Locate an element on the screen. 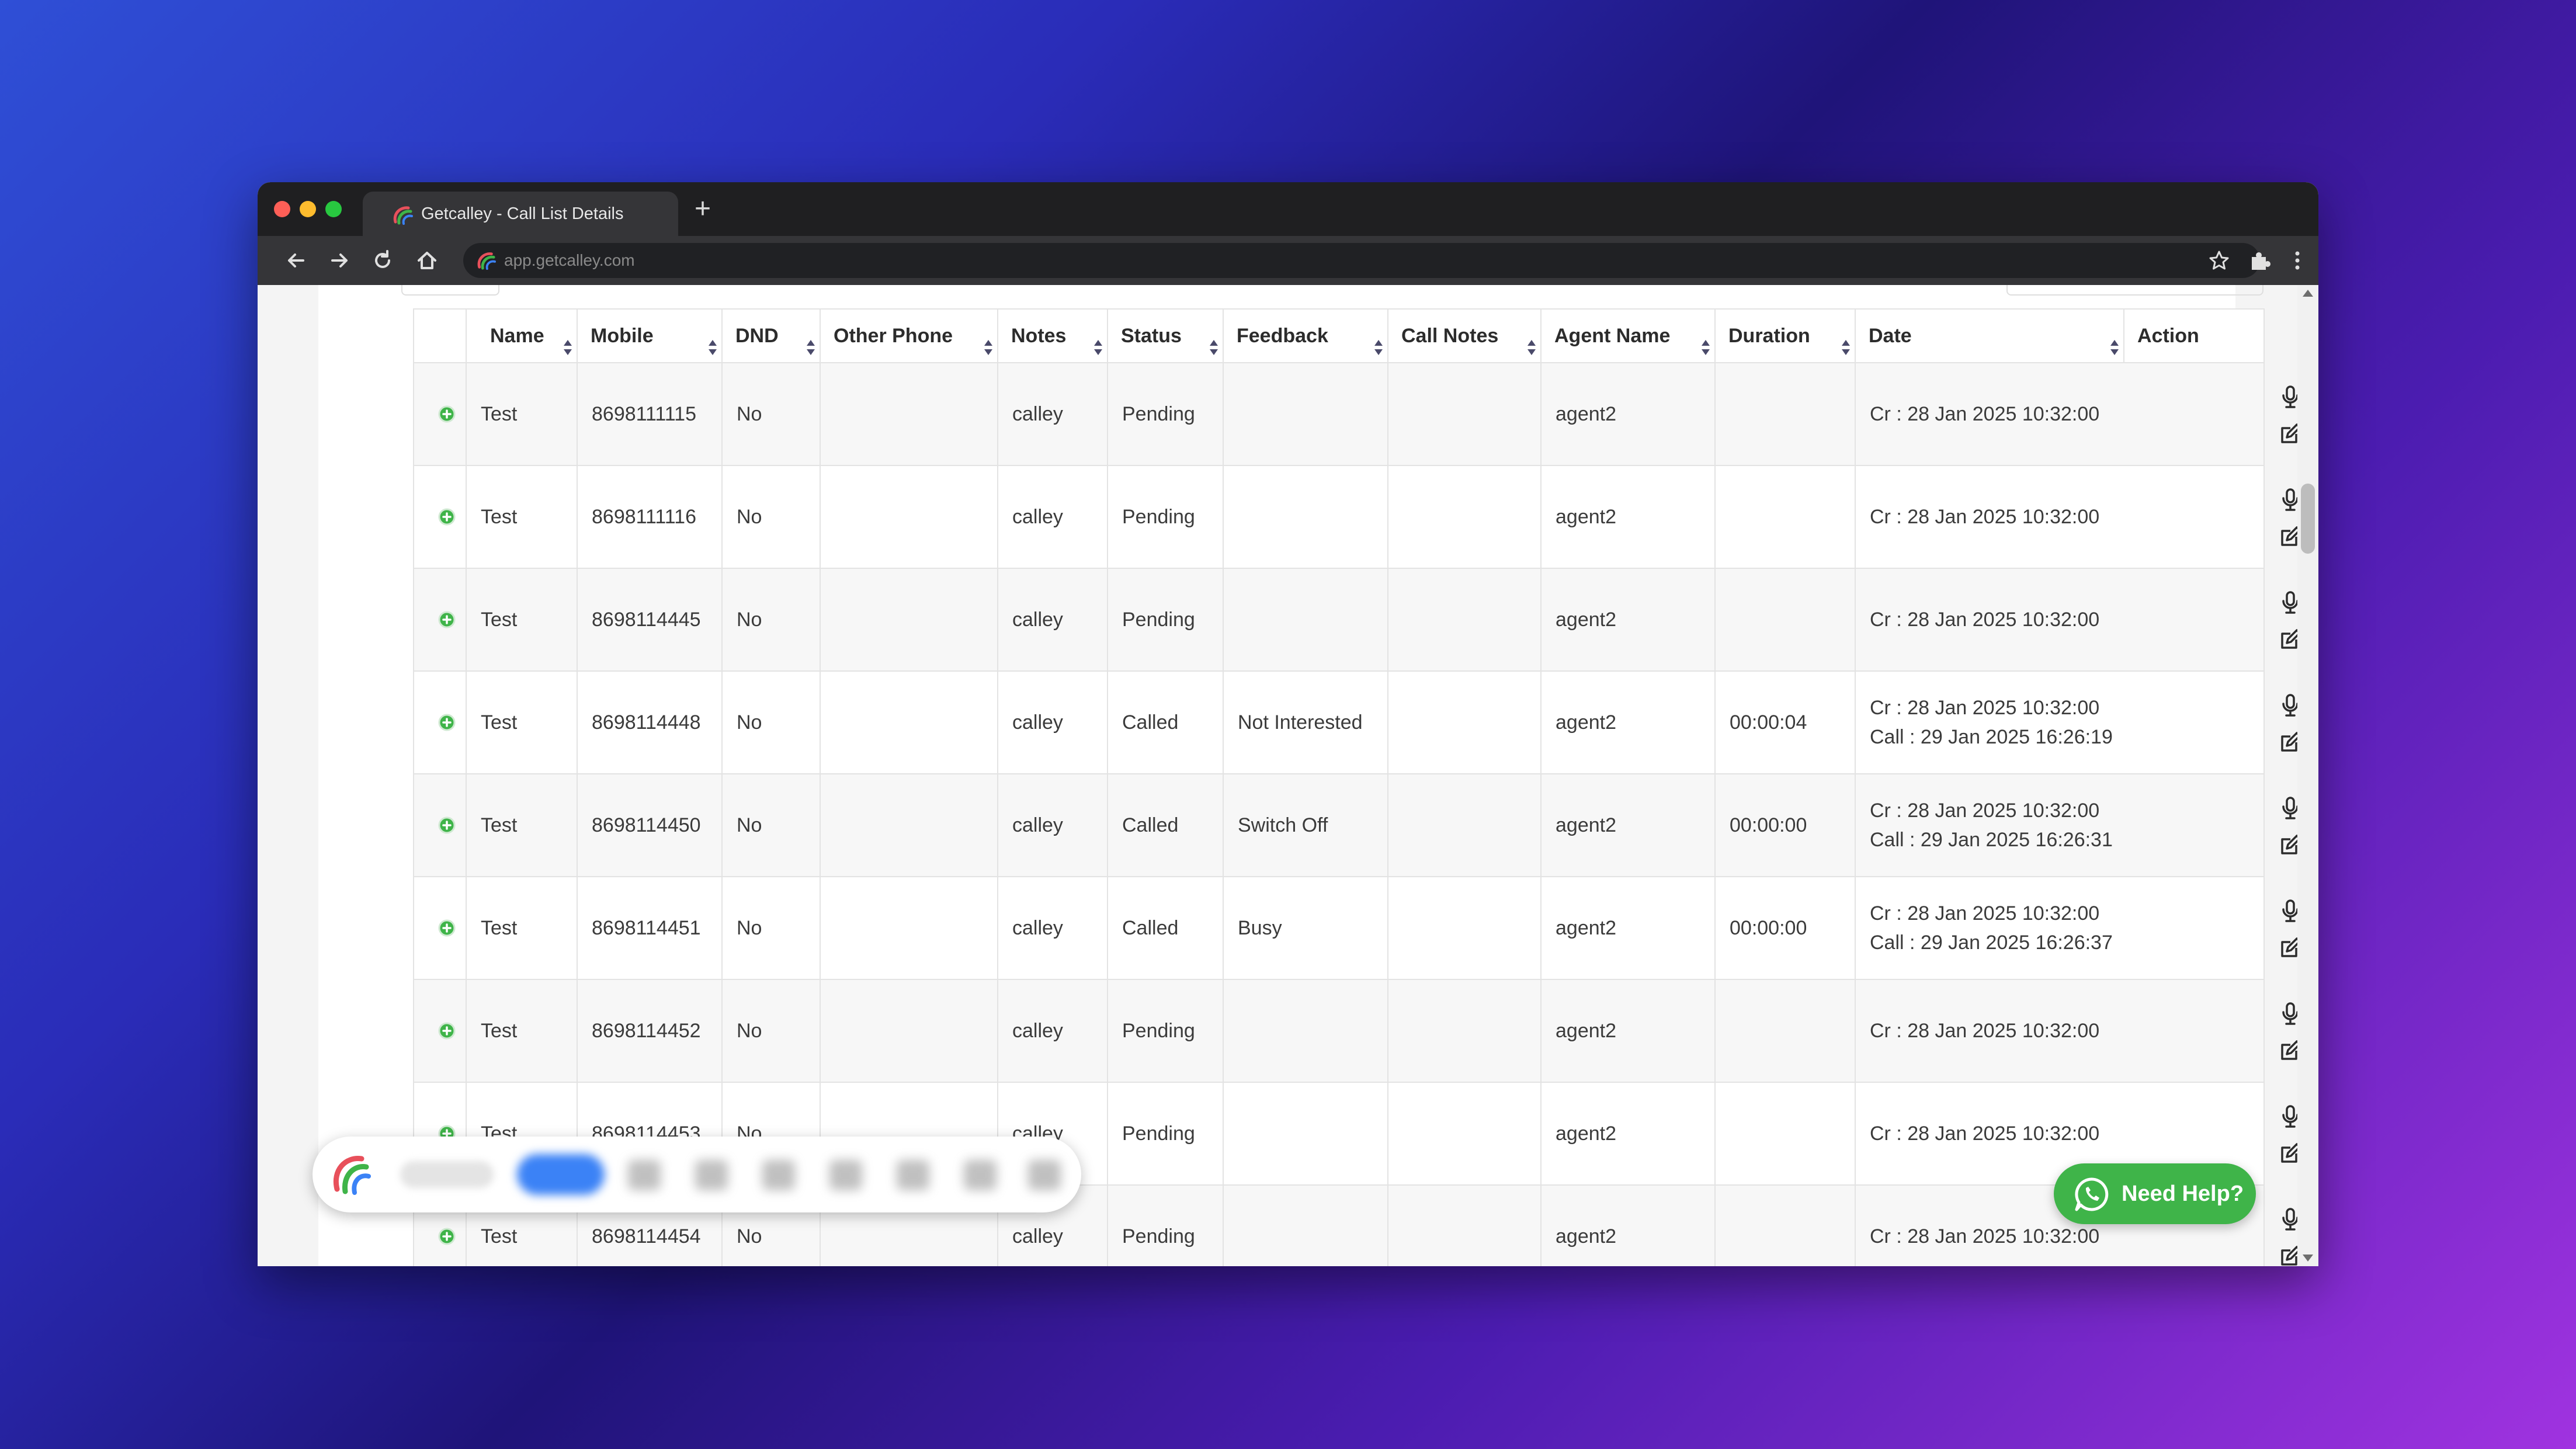 The image size is (2576, 1449). page-scrollbar is located at coordinates (2307, 776).